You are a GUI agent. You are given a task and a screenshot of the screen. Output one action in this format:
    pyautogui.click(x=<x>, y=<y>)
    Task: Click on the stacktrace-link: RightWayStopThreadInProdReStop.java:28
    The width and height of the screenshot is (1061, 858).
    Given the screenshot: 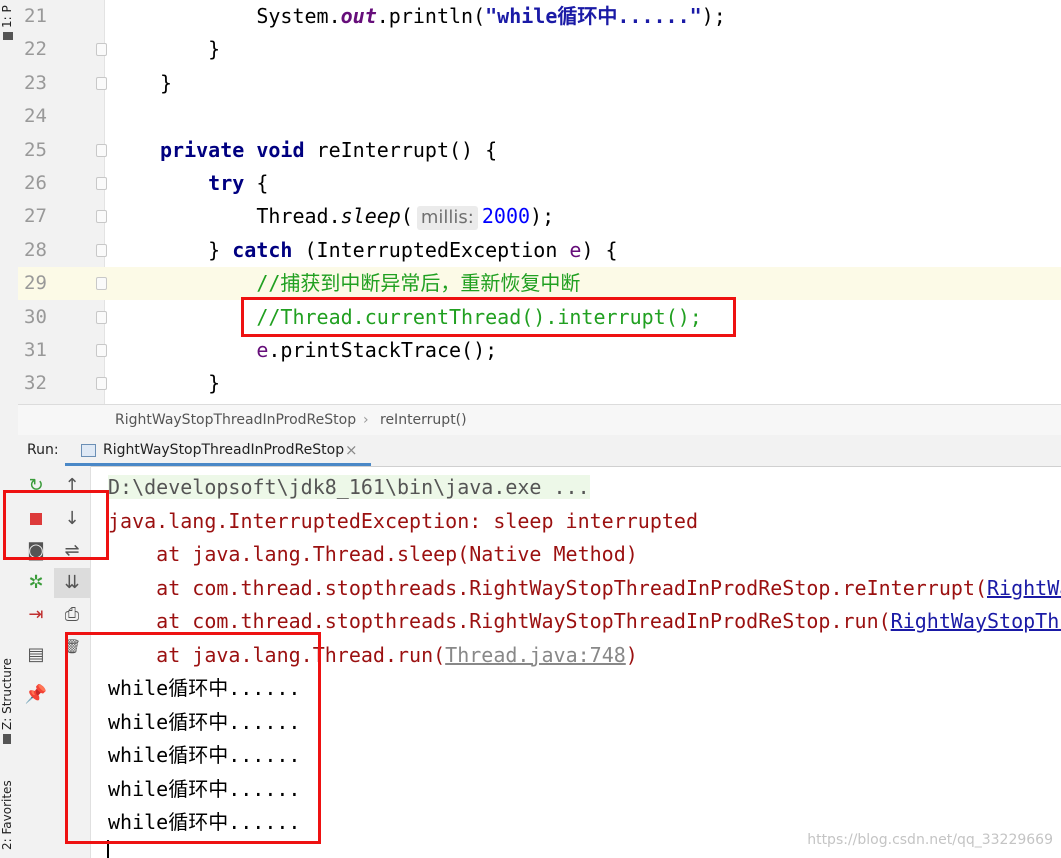 What is the action you would take?
    pyautogui.click(x=1024, y=588)
    